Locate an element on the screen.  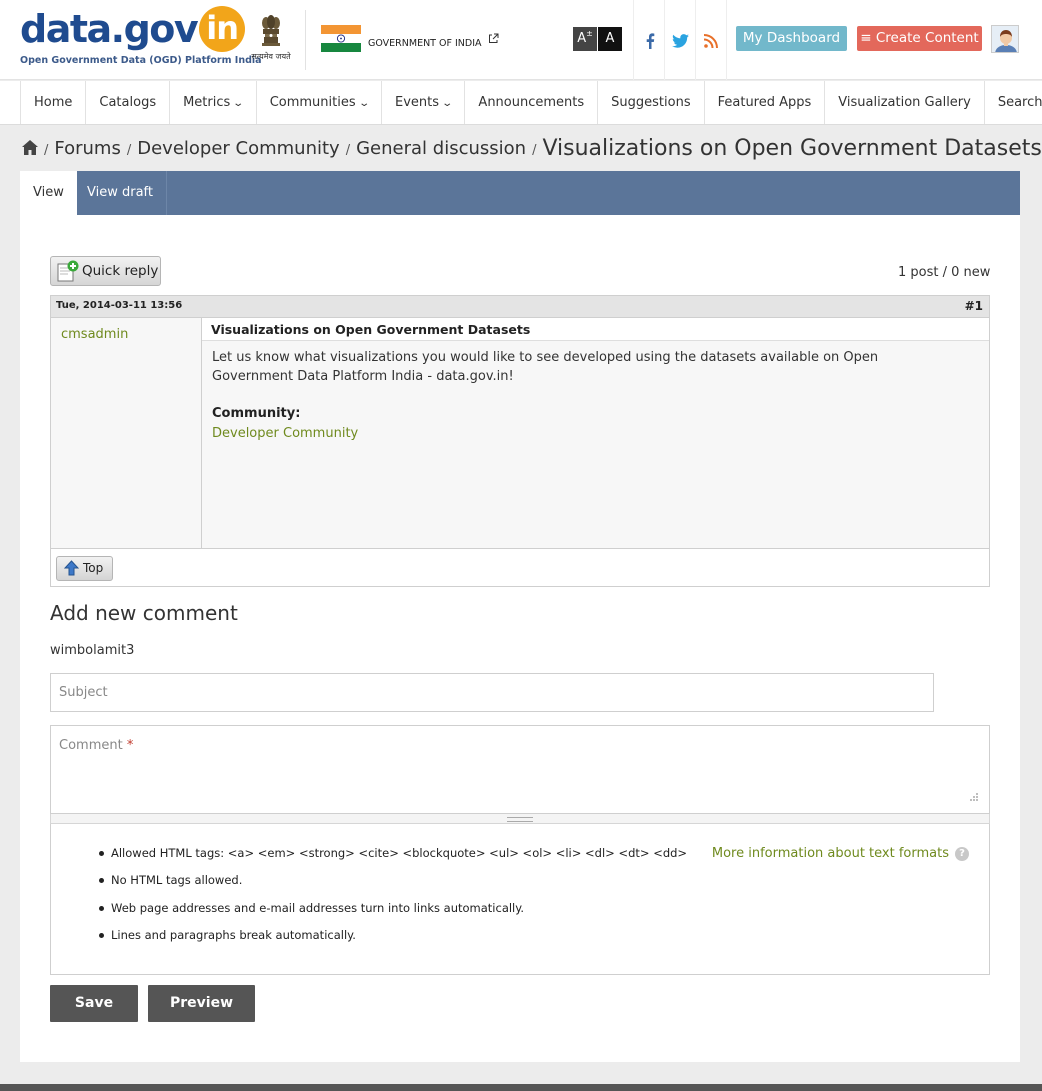
nav-item-events: Events ⌄ is located at coordinates (424, 102).